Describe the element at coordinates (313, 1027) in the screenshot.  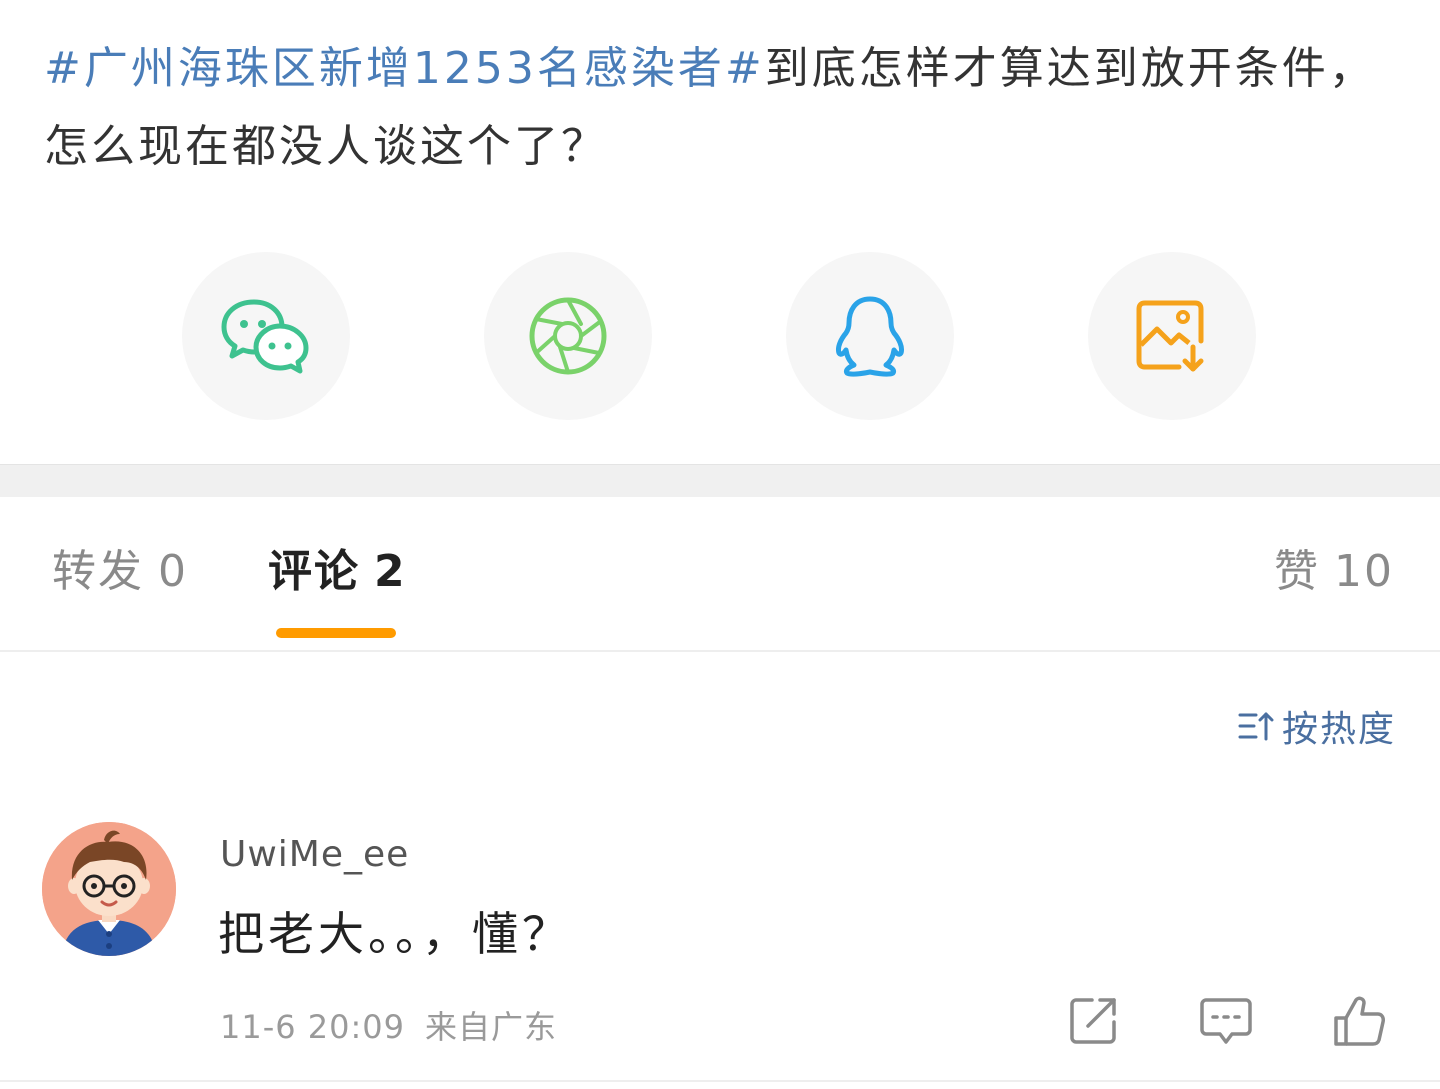
I see `comment-time: 11-6 20:09` at that location.